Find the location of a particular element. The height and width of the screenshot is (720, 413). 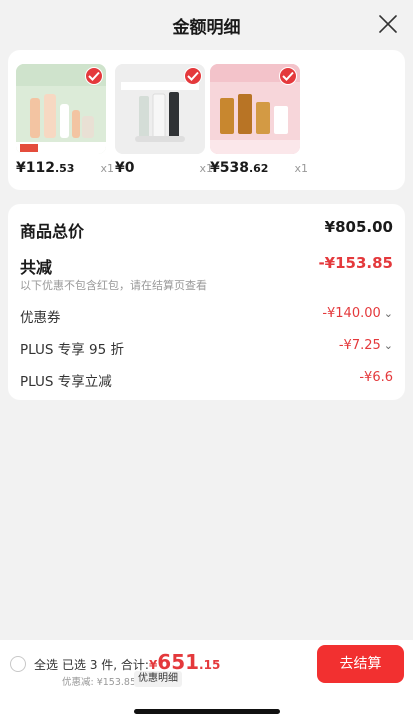

price-decimal: .53 is located at coordinates (64, 168).